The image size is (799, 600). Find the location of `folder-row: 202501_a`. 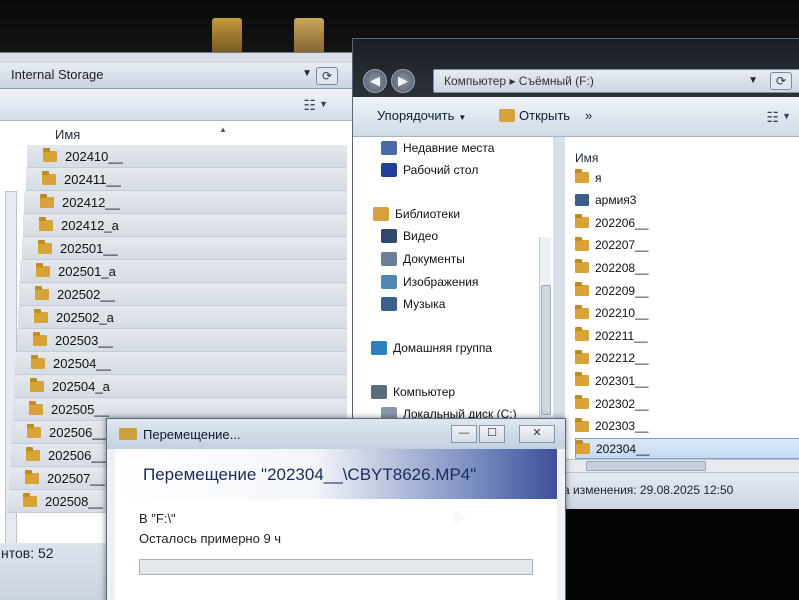

folder-row: 202501_a is located at coordinates (183, 271).